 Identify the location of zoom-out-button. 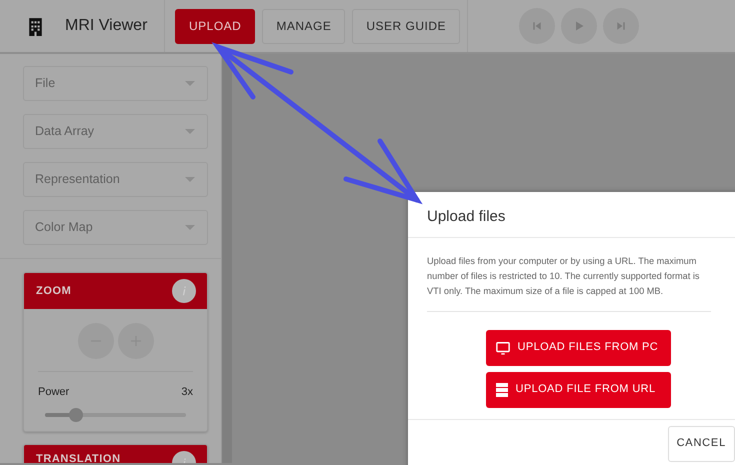
(96, 341).